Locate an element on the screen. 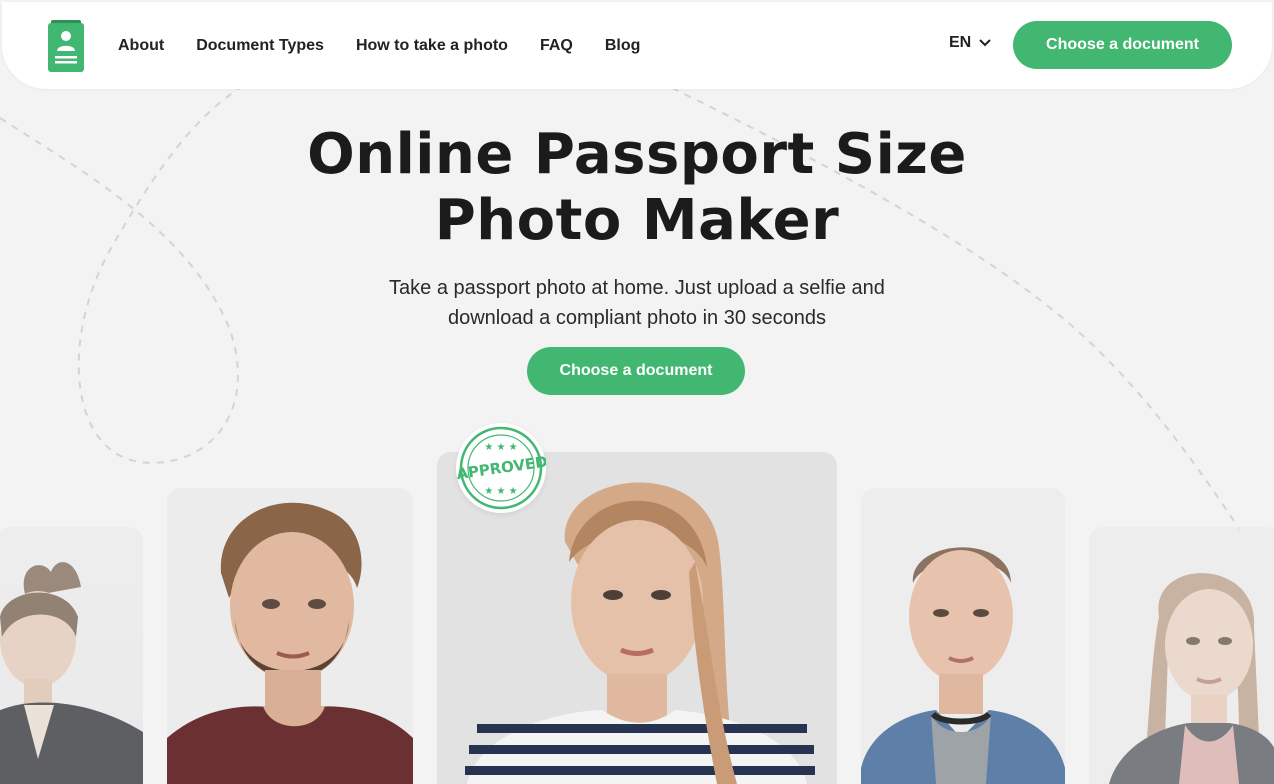 This screenshot has width=1274, height=784. chevron-down-icon is located at coordinates (985, 43).